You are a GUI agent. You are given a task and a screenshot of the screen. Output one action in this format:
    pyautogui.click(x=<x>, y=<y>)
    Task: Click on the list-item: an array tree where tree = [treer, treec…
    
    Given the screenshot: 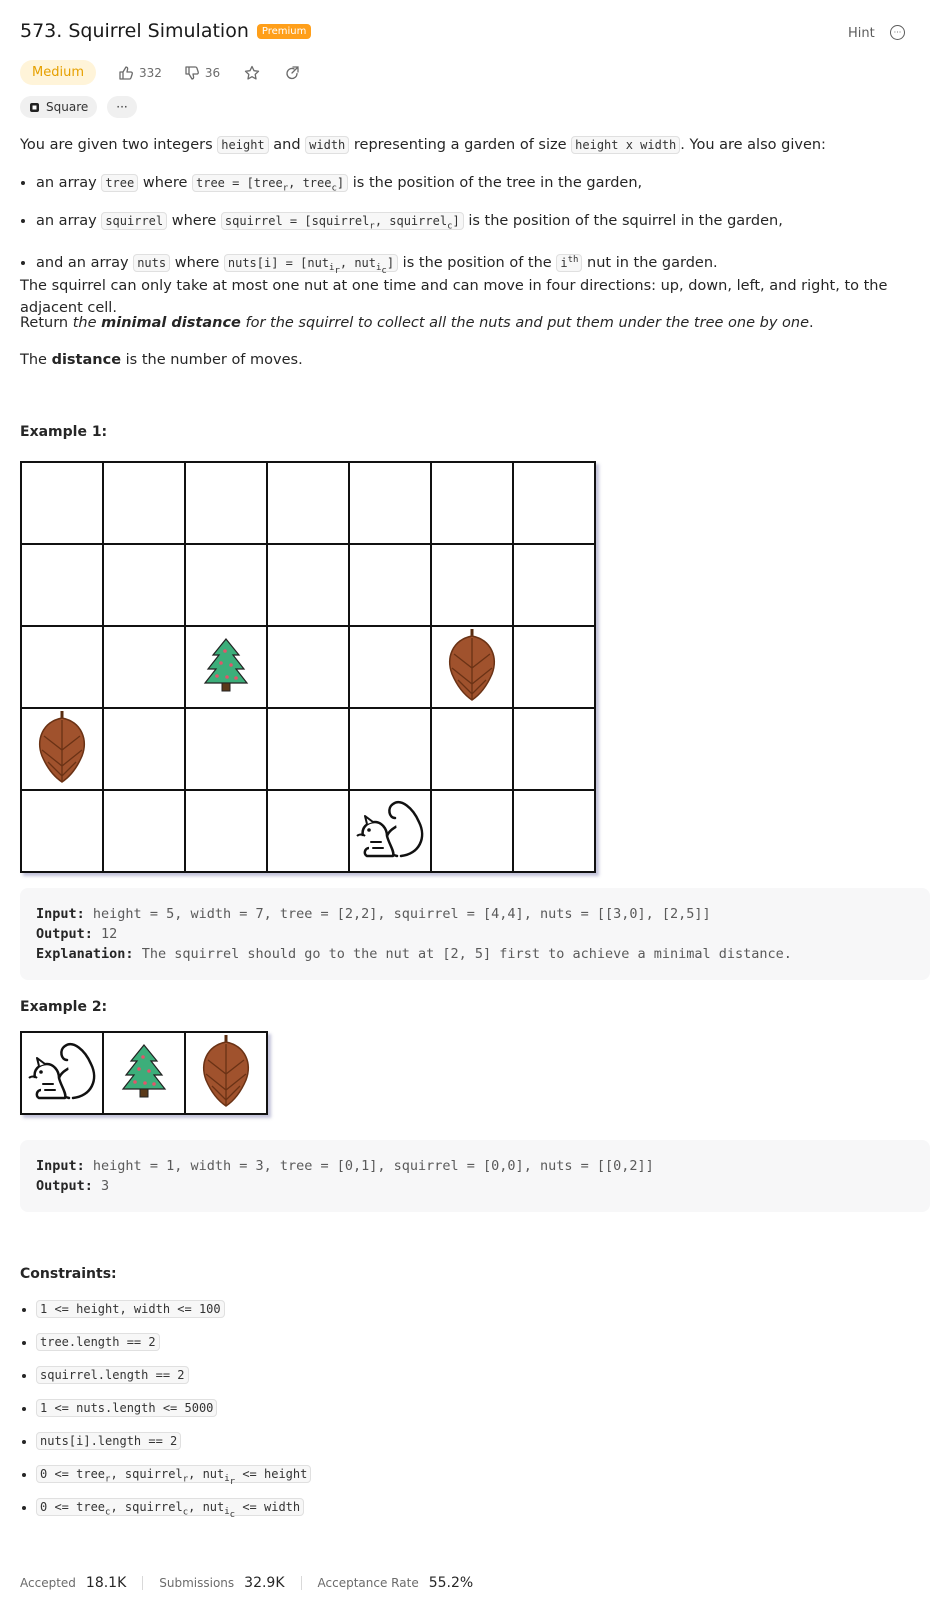 What is the action you would take?
    pyautogui.click(x=473, y=185)
    